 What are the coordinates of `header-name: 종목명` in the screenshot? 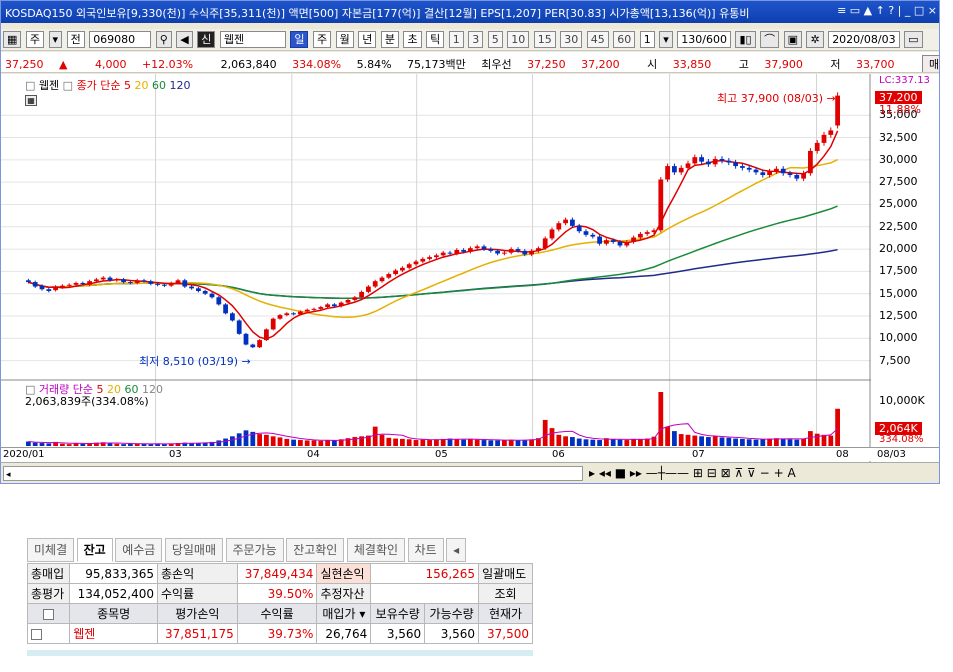 It's located at (113, 613).